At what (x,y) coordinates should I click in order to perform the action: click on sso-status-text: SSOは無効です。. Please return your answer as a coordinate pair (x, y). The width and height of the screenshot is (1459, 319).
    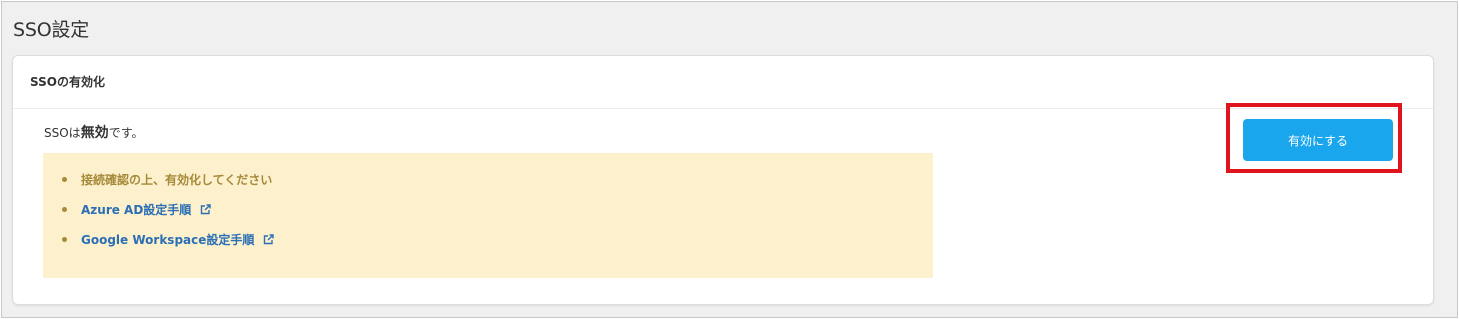
    Looking at the image, I should click on (94, 132).